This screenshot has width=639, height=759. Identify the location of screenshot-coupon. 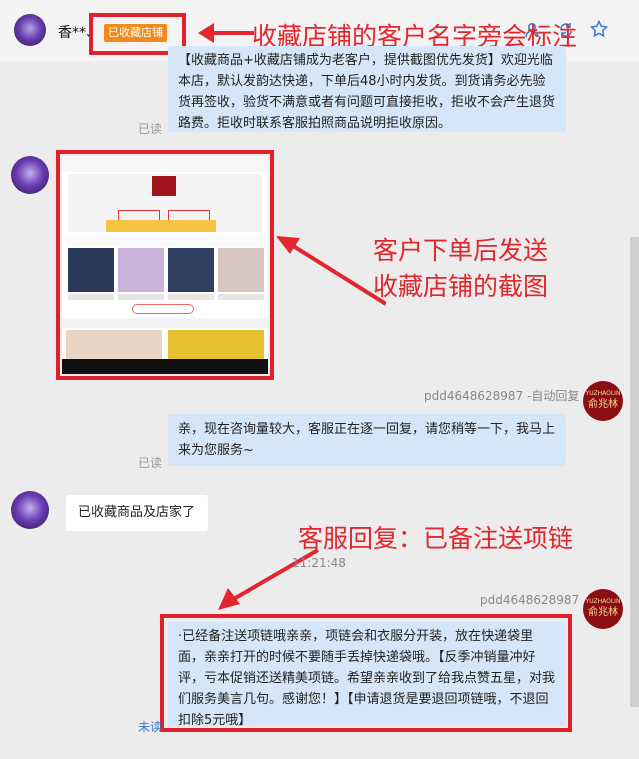
(161, 226).